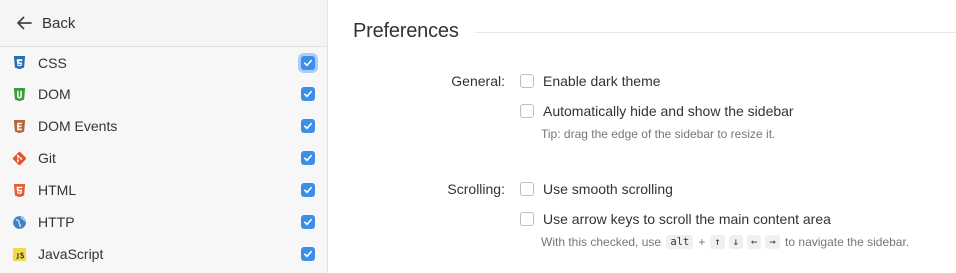 This screenshot has width=956, height=273. I want to click on back-button: Back, so click(163, 23).